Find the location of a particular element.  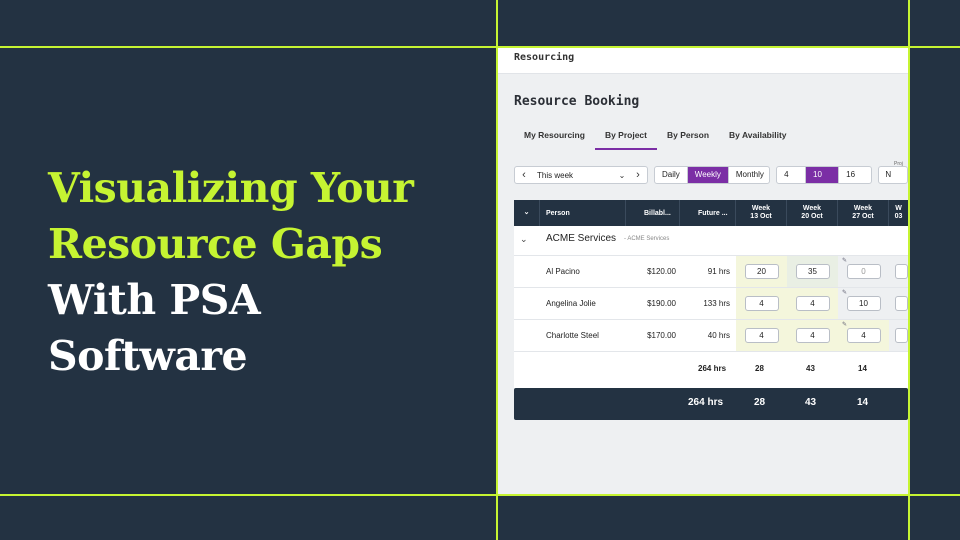

hours-input: 35 is located at coordinates (812, 271).